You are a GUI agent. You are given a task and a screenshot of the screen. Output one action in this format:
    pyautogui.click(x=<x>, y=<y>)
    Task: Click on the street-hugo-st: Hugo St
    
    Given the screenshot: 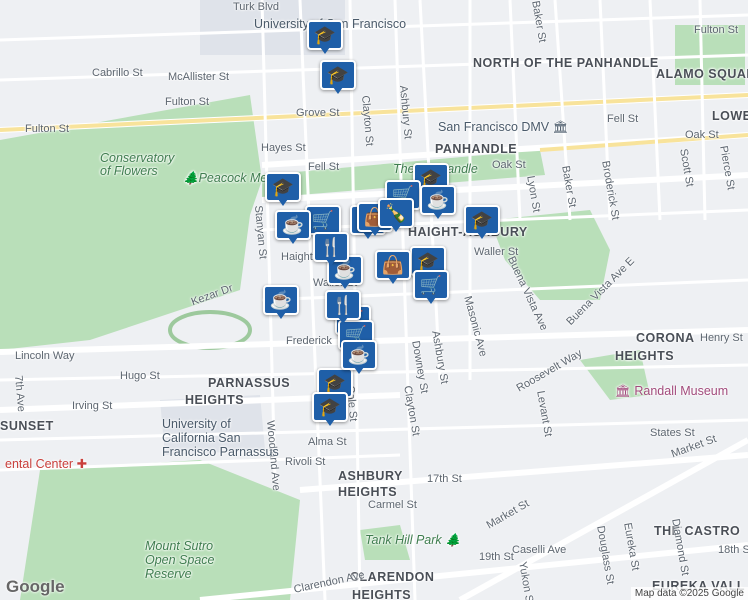 What is the action you would take?
    pyautogui.click(x=140, y=376)
    